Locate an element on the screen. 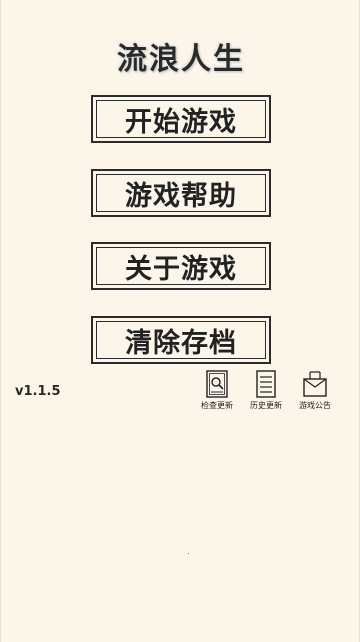 Image resolution: width=360 pixels, height=642 pixels. clear-save-label: 清除存档 is located at coordinates (181, 343).